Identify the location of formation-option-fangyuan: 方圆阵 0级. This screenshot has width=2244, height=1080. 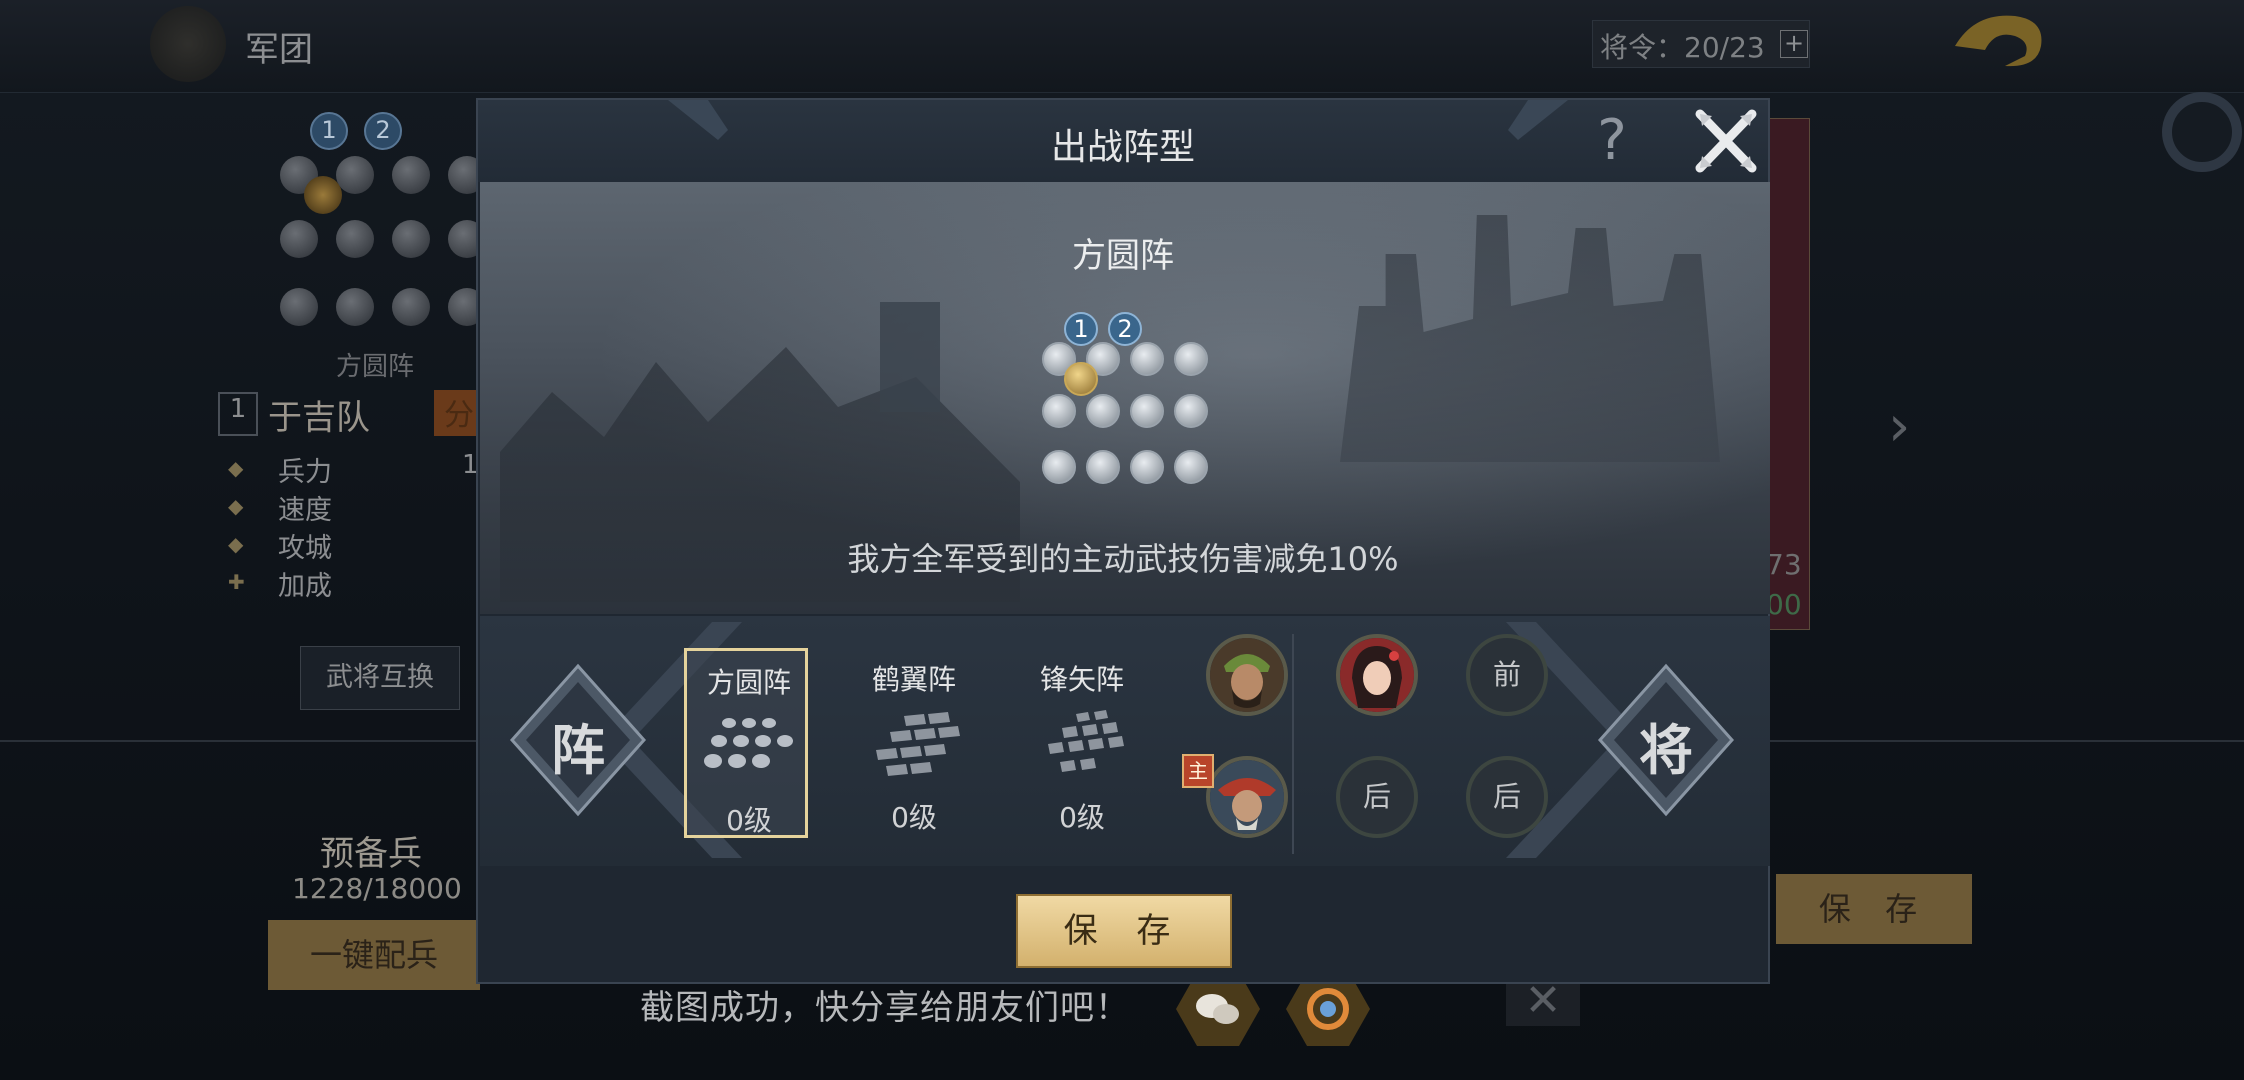
(746, 743).